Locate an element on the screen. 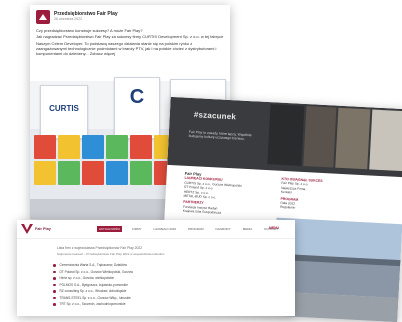 This screenshot has height=322, width=402. hashtag-heading: #szacunek is located at coordinates (215, 116).